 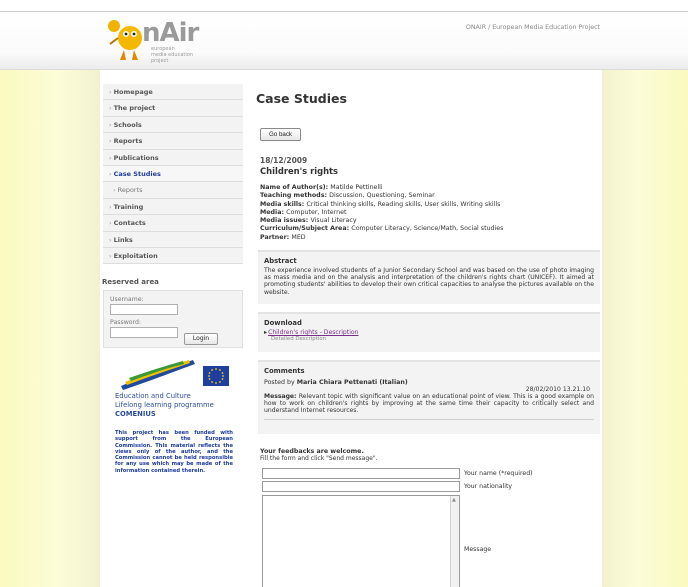 I want to click on mascot-icon, so click(x=125, y=40).